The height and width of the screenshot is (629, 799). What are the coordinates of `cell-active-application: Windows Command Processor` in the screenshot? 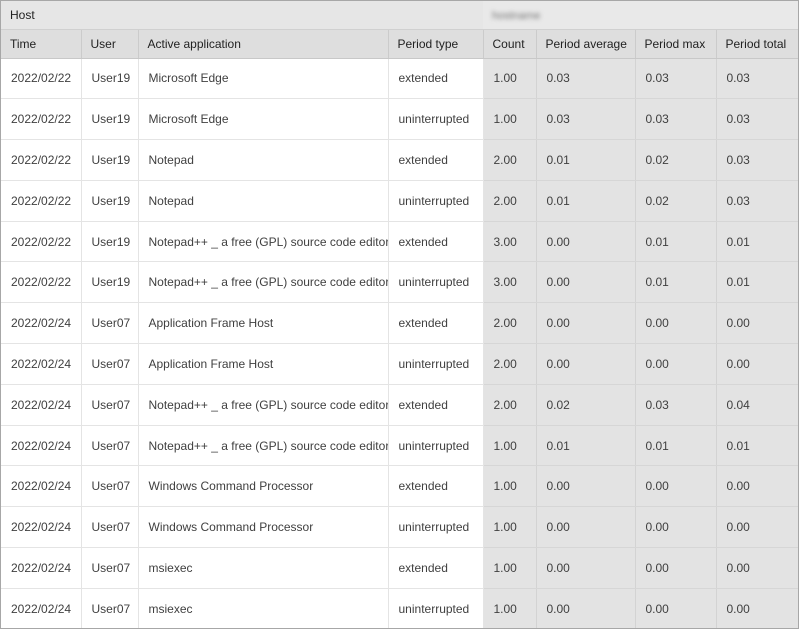 It's located at (263, 486).